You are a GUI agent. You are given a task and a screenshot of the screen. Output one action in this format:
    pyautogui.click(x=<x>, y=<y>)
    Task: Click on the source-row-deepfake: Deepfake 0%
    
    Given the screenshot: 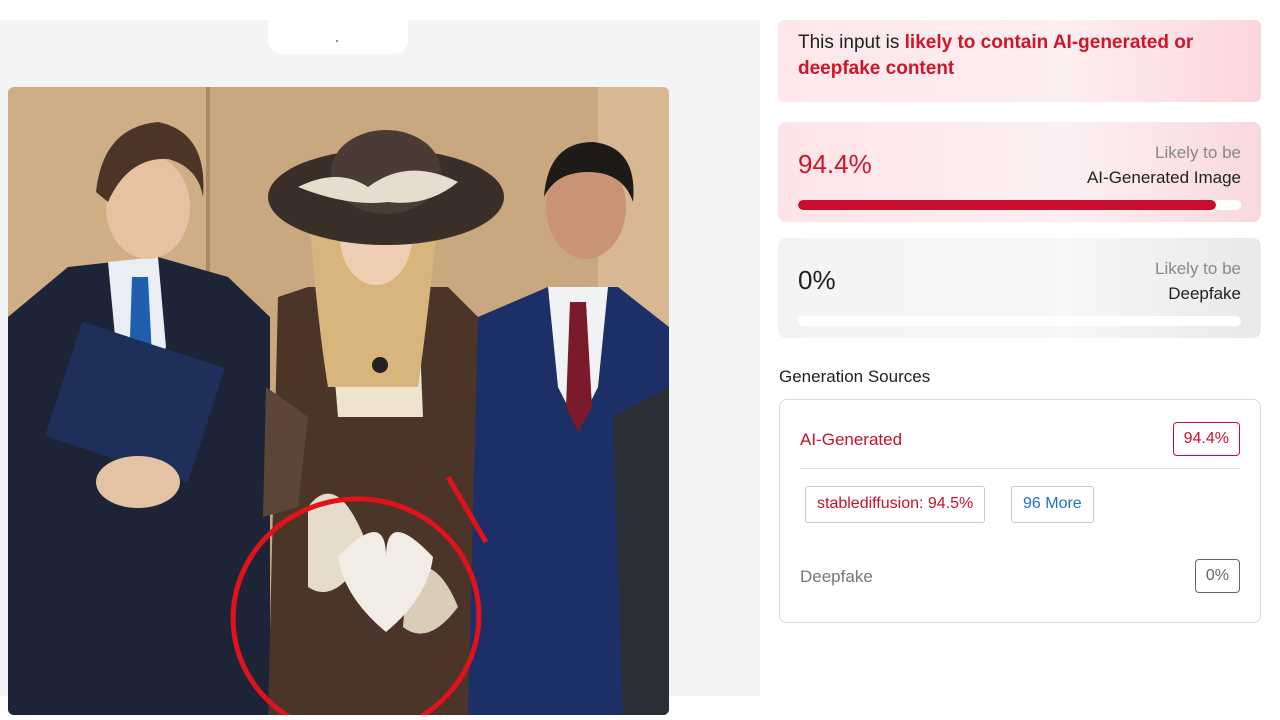 What is the action you would take?
    pyautogui.click(x=1020, y=578)
    